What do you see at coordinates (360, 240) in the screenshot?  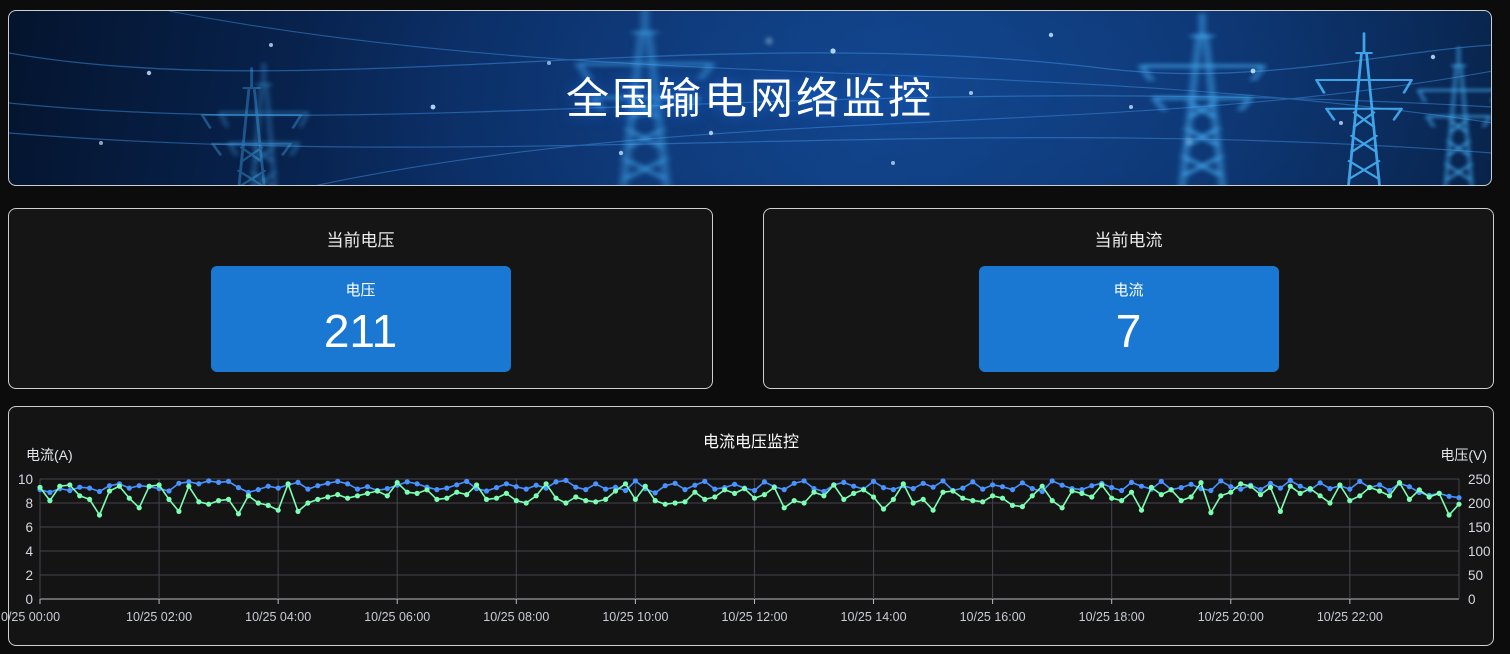 I see `voltage-card-title: 当前电压` at bounding box center [360, 240].